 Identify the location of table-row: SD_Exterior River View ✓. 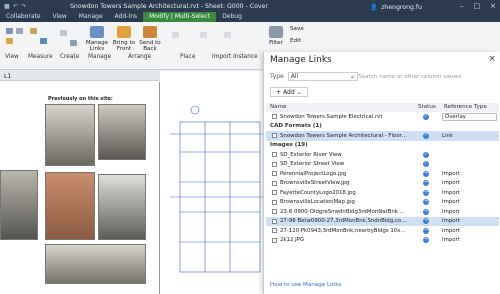
(382, 155).